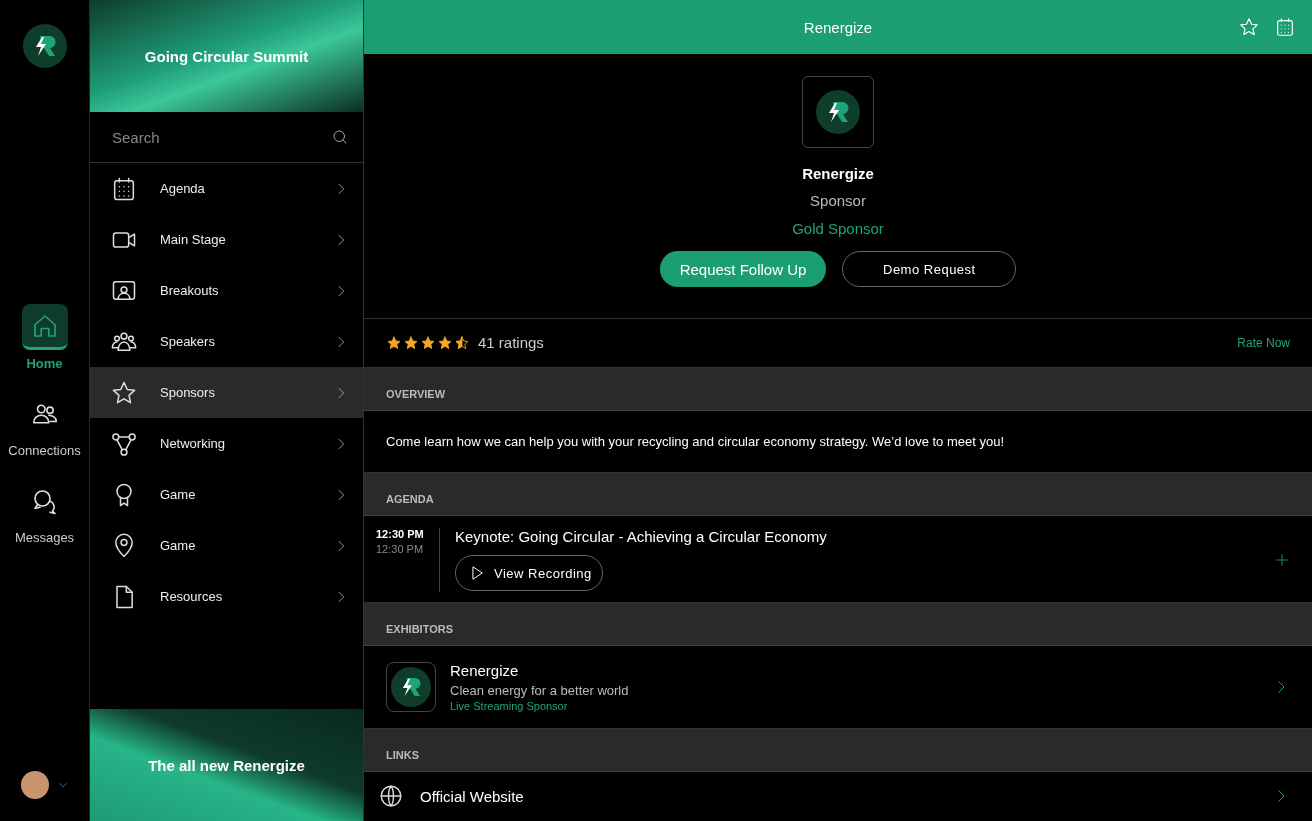 This screenshot has width=1312, height=821. What do you see at coordinates (226, 596) in the screenshot?
I see `menu-item: Resources` at bounding box center [226, 596].